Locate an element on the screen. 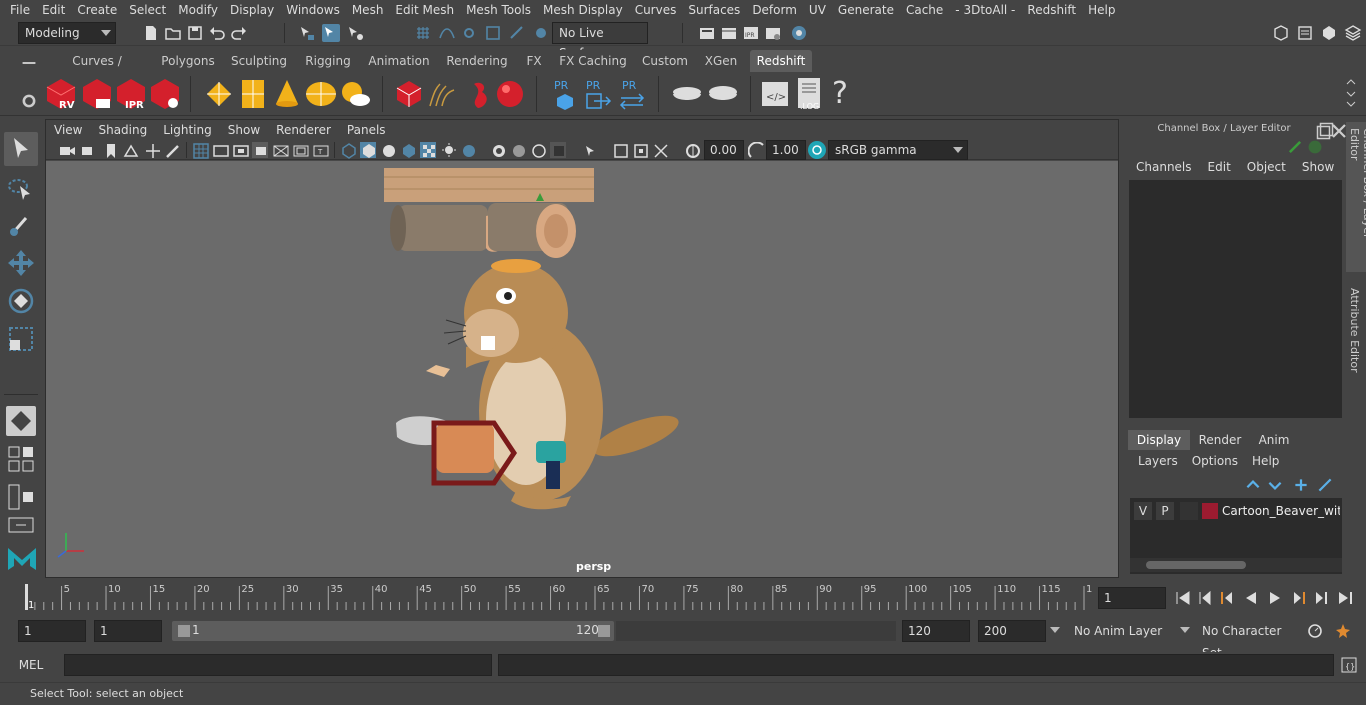 The width and height of the screenshot is (1366, 705). layout-four-pane-icon is located at coordinates (21, 459).